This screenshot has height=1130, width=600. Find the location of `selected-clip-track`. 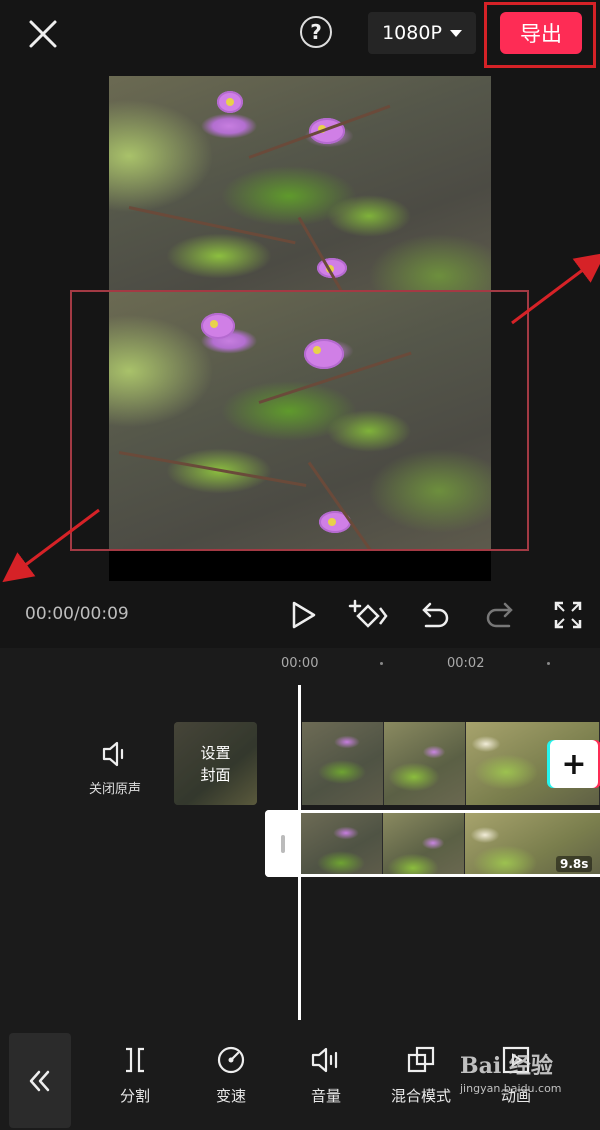

selected-clip-track is located at coordinates (432, 843).